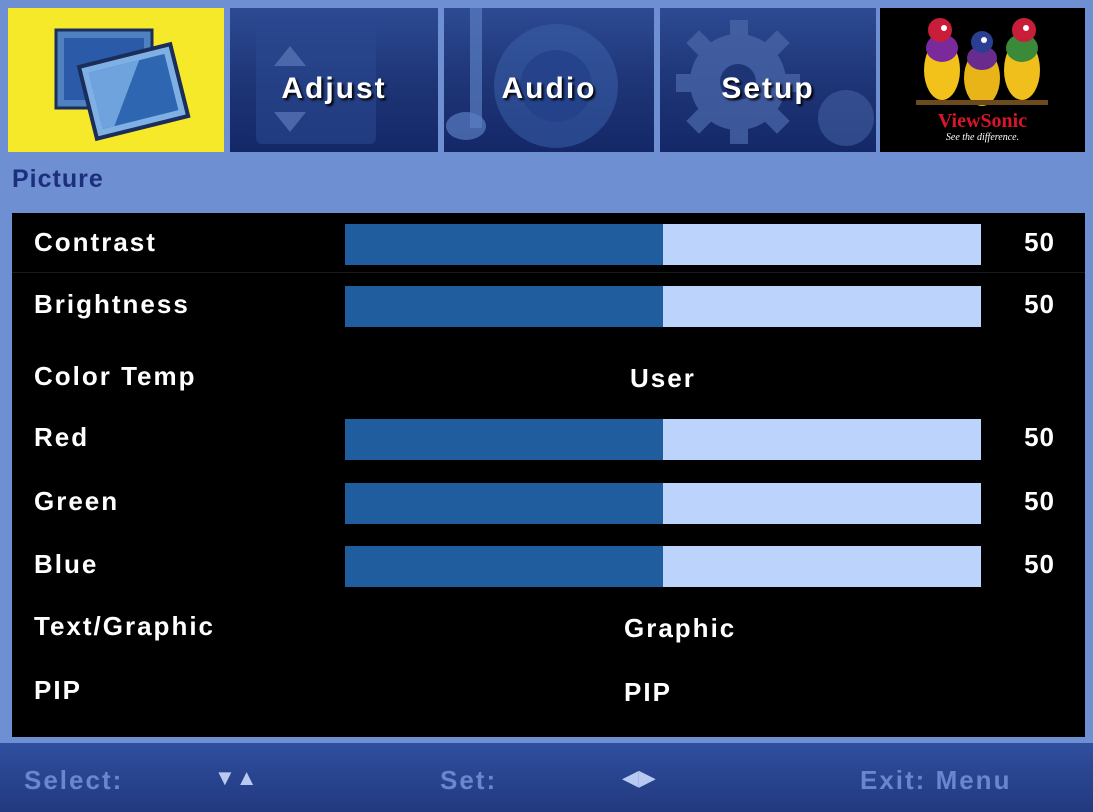 The height and width of the screenshot is (812, 1093). I want to click on tab-audio-label: Audio, so click(549, 88).